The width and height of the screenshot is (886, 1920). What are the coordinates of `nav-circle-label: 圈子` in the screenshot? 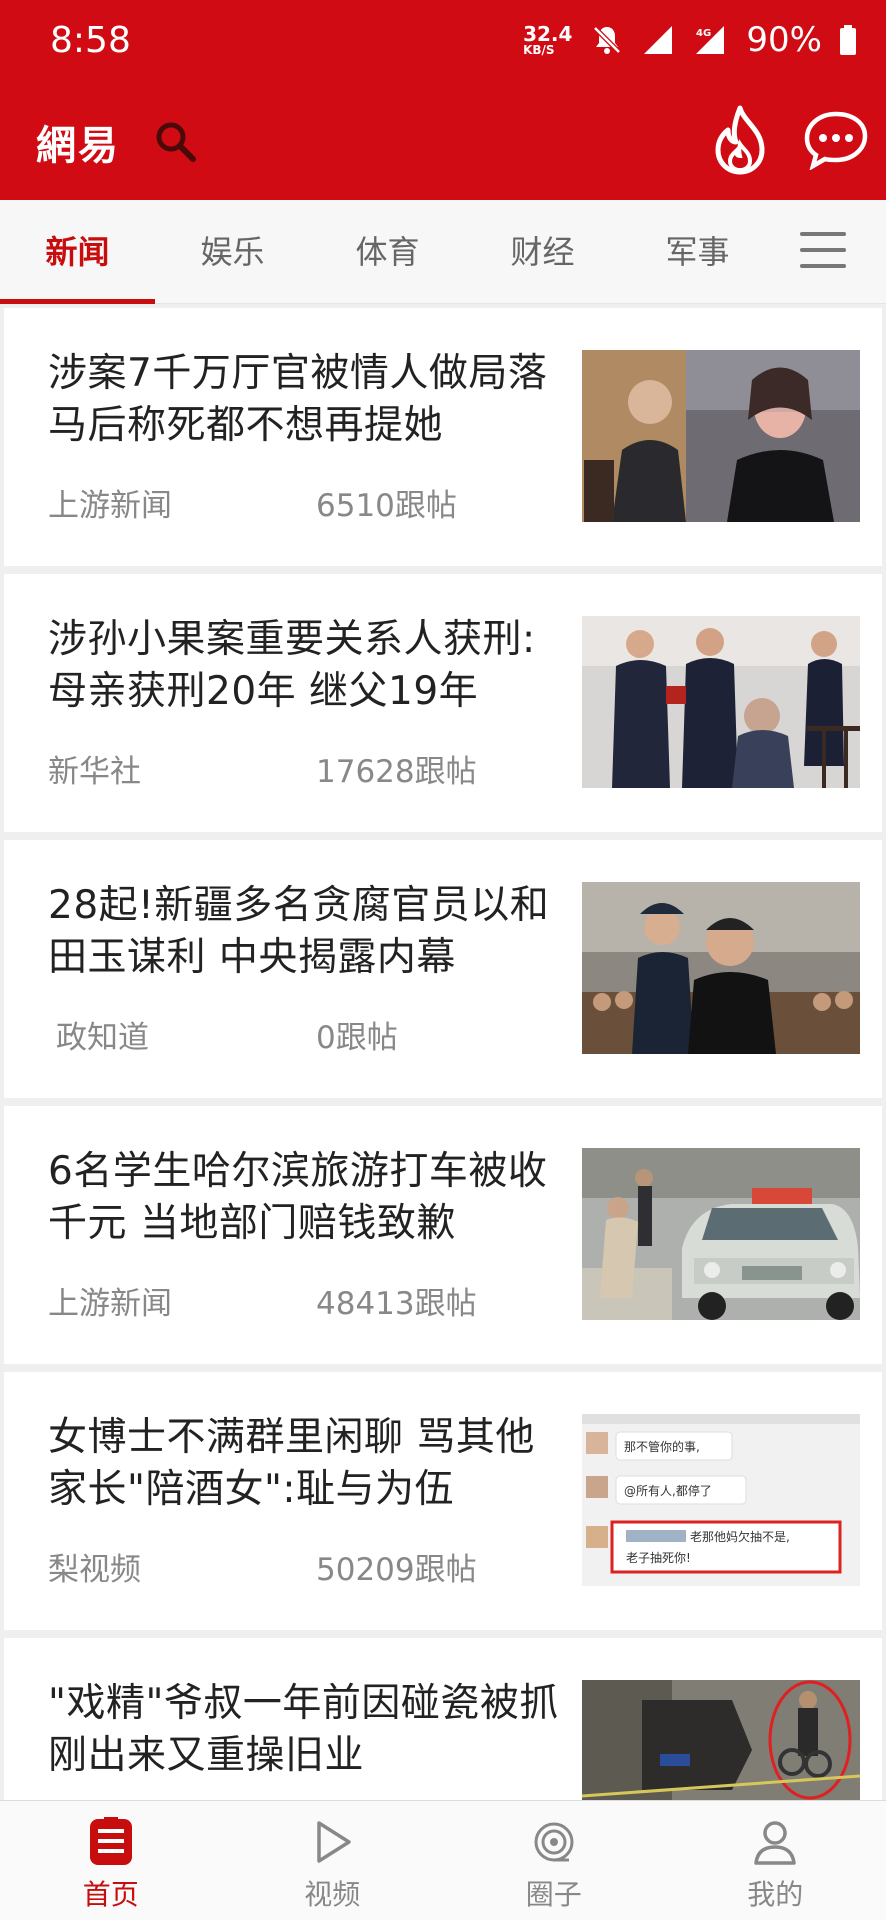 It's located at (553, 1894).